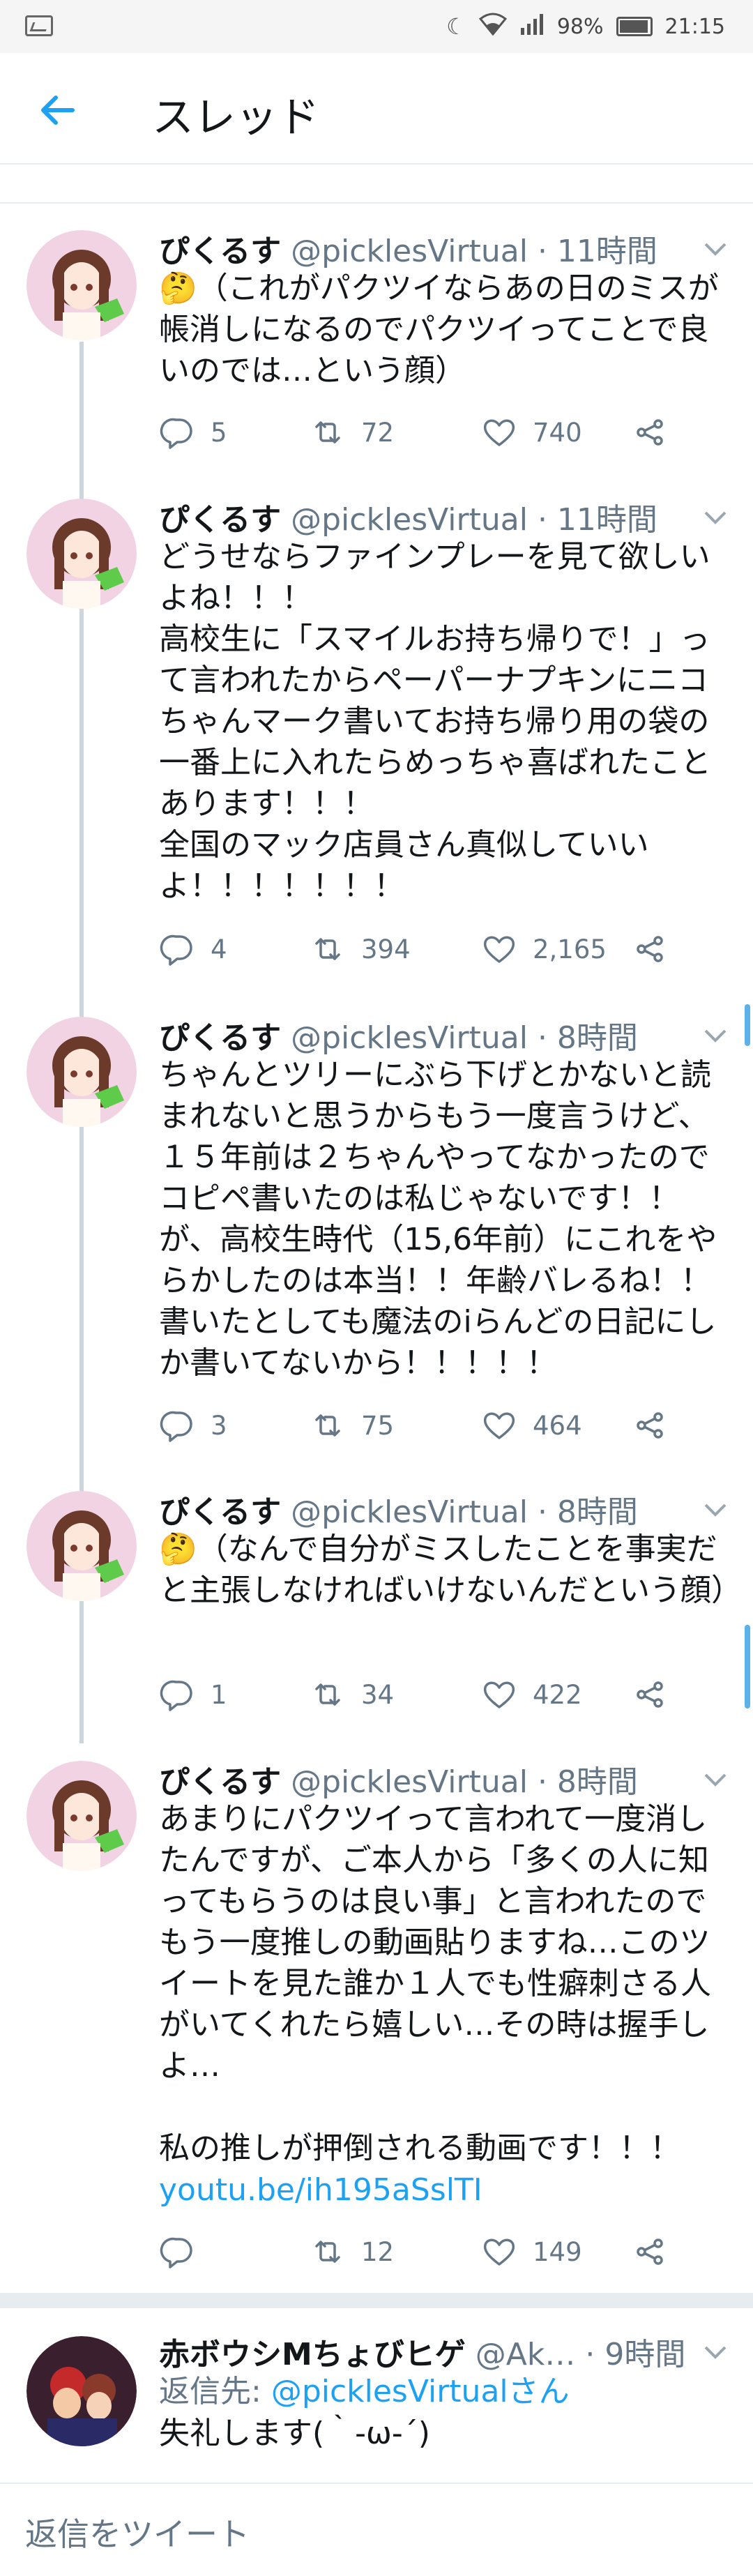 The image size is (753, 2576). Describe the element at coordinates (395, 2252) in the screenshot. I see `retweet-button: 12` at that location.